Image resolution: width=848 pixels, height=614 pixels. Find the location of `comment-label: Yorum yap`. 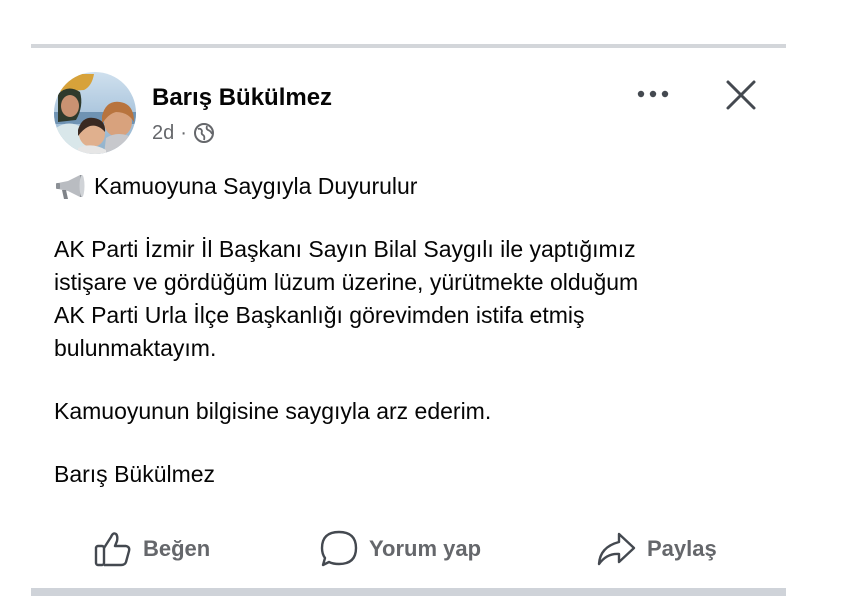

comment-label: Yorum yap is located at coordinates (425, 548).